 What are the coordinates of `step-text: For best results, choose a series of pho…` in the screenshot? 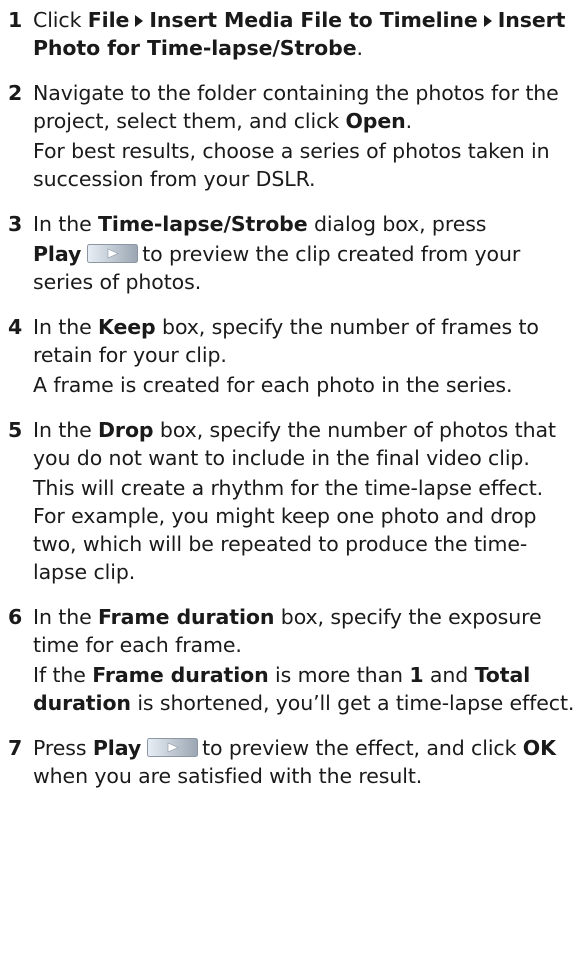 It's located at (291, 165).